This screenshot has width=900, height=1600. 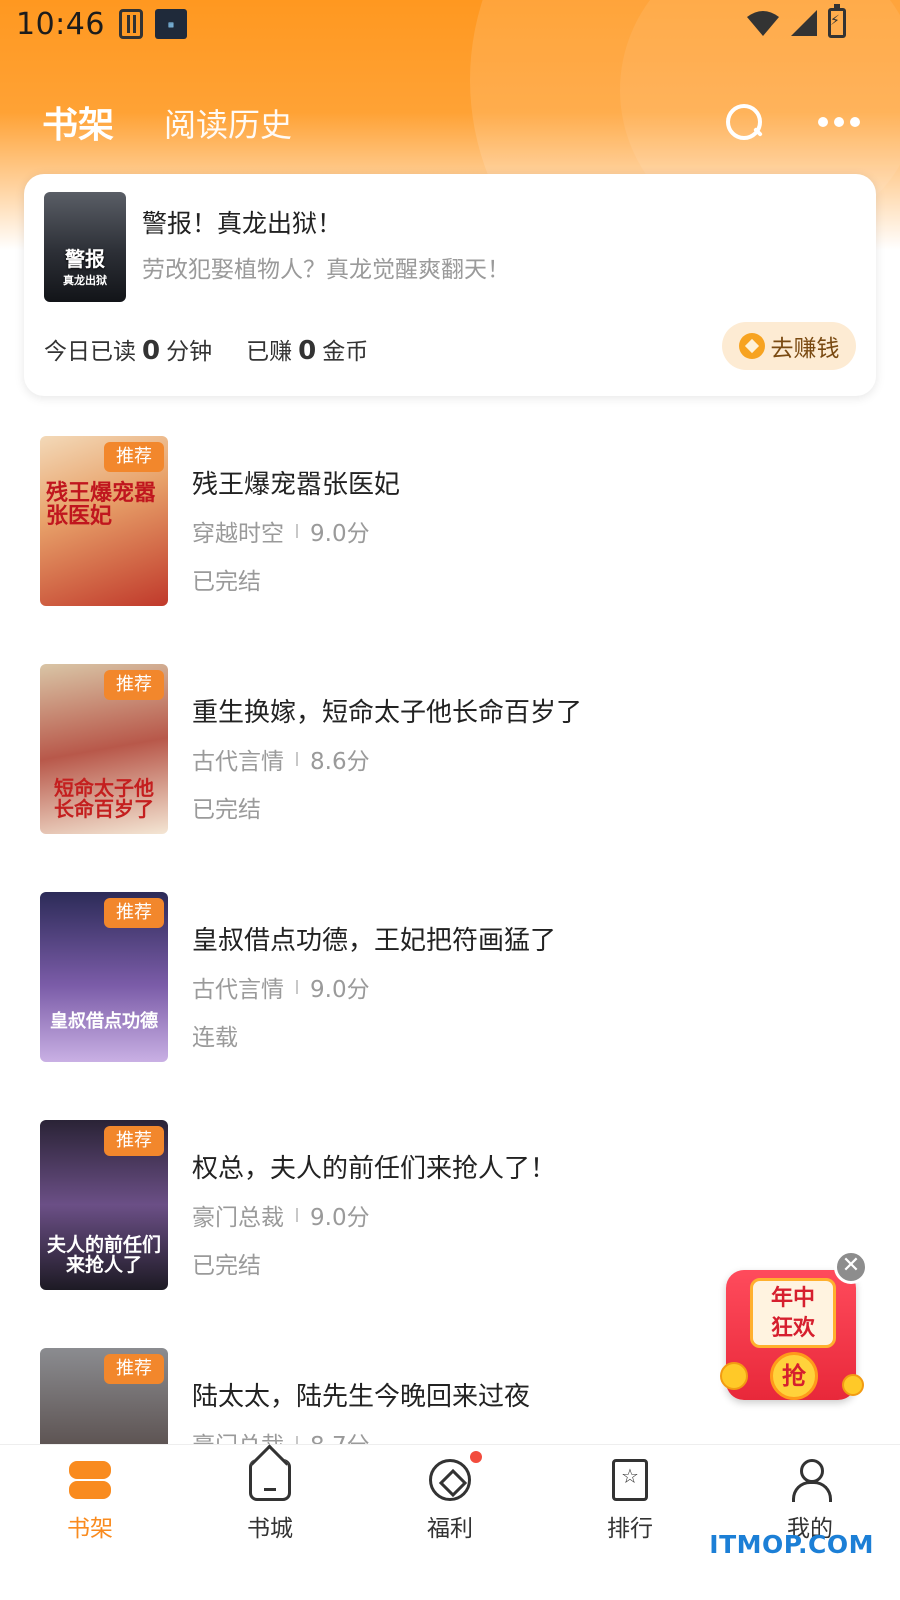 I want to click on book-meta: 穿越时空 9.0分, so click(x=281, y=531).